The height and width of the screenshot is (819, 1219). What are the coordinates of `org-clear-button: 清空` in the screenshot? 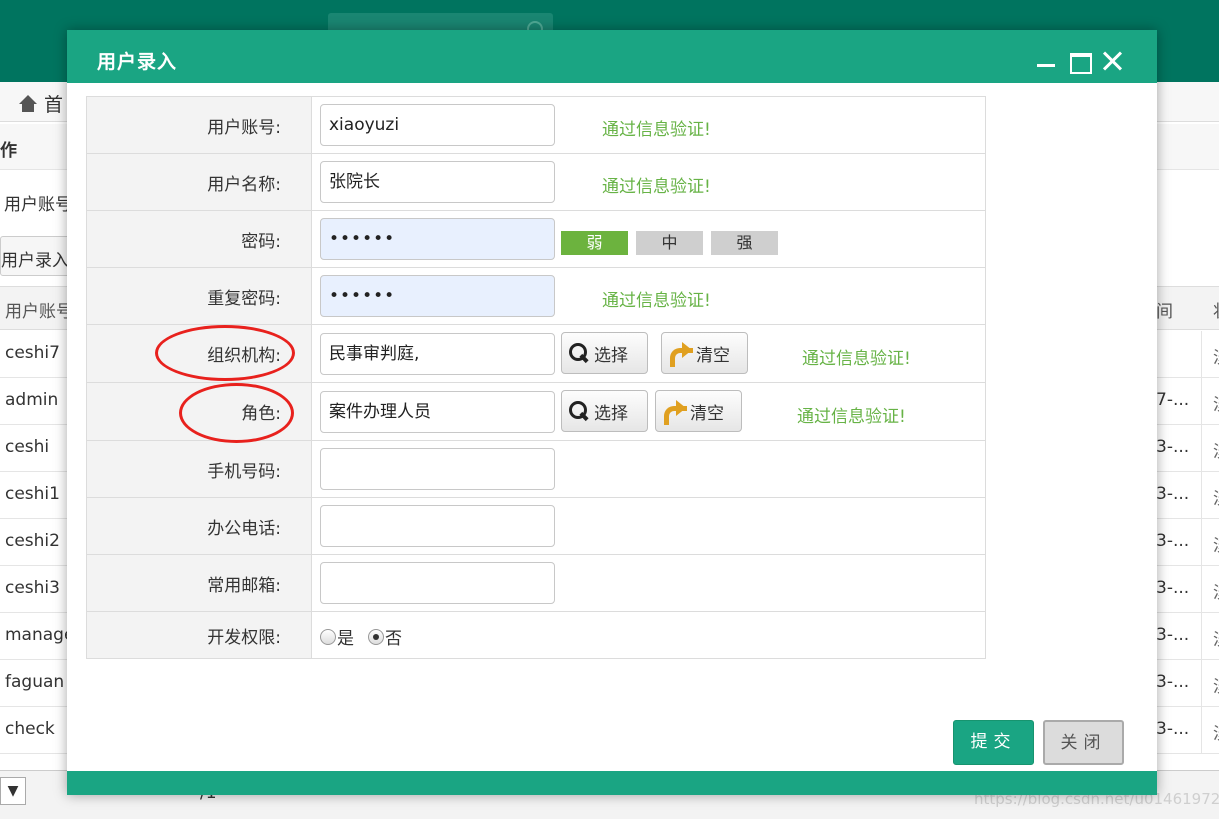 It's located at (704, 353).